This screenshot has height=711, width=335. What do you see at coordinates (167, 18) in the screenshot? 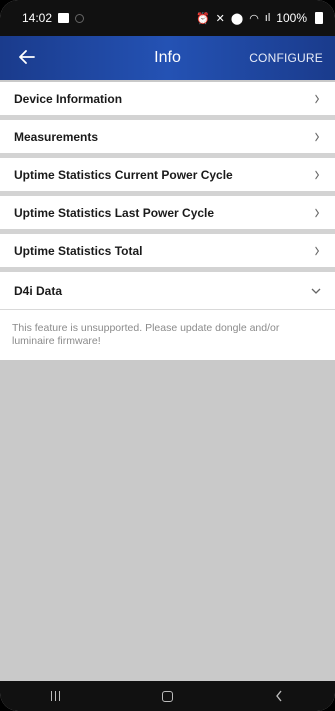
I see `status-bar: 14:02 ⏰ ✕ ⬤ ◠ ıl 100%` at bounding box center [167, 18].